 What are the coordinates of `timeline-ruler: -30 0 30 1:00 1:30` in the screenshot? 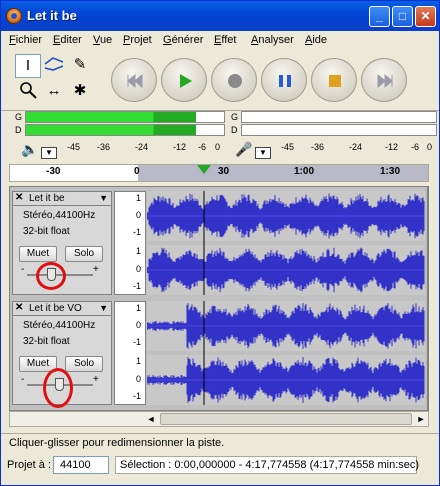 It's located at (219, 173).